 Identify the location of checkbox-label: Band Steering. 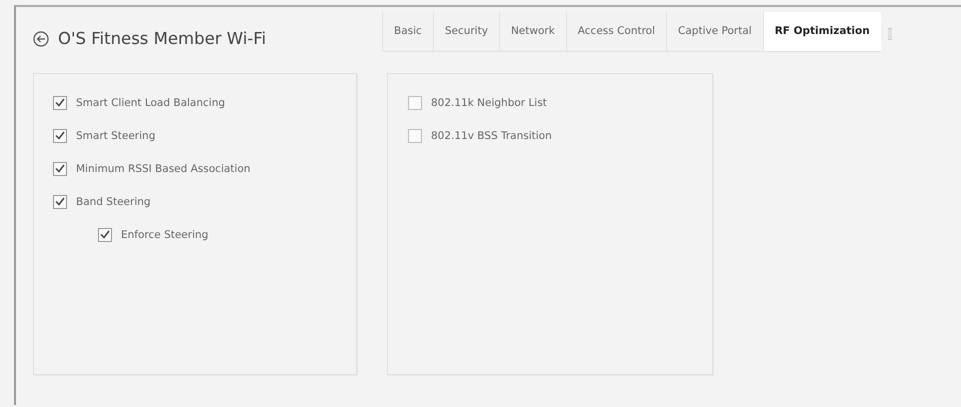
(113, 202).